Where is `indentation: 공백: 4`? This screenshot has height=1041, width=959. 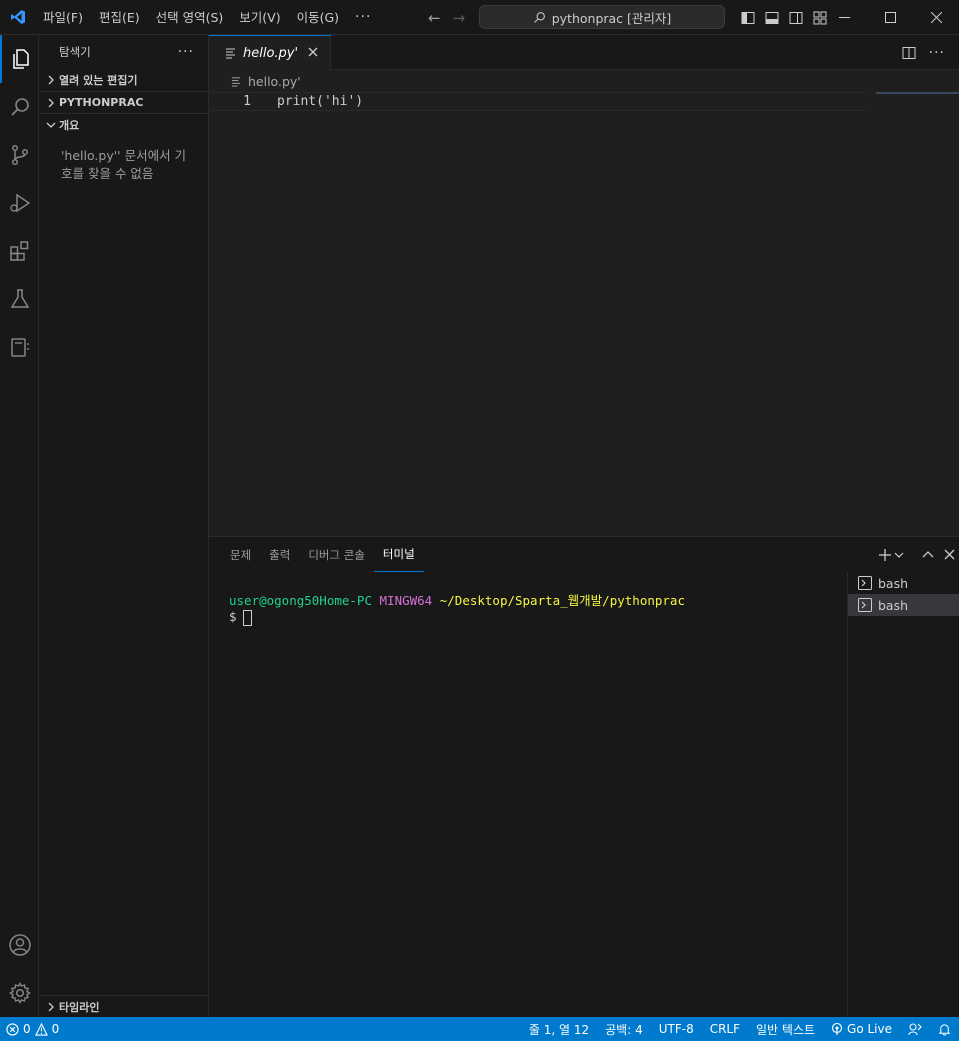 indentation: 공백: 4 is located at coordinates (624, 1029).